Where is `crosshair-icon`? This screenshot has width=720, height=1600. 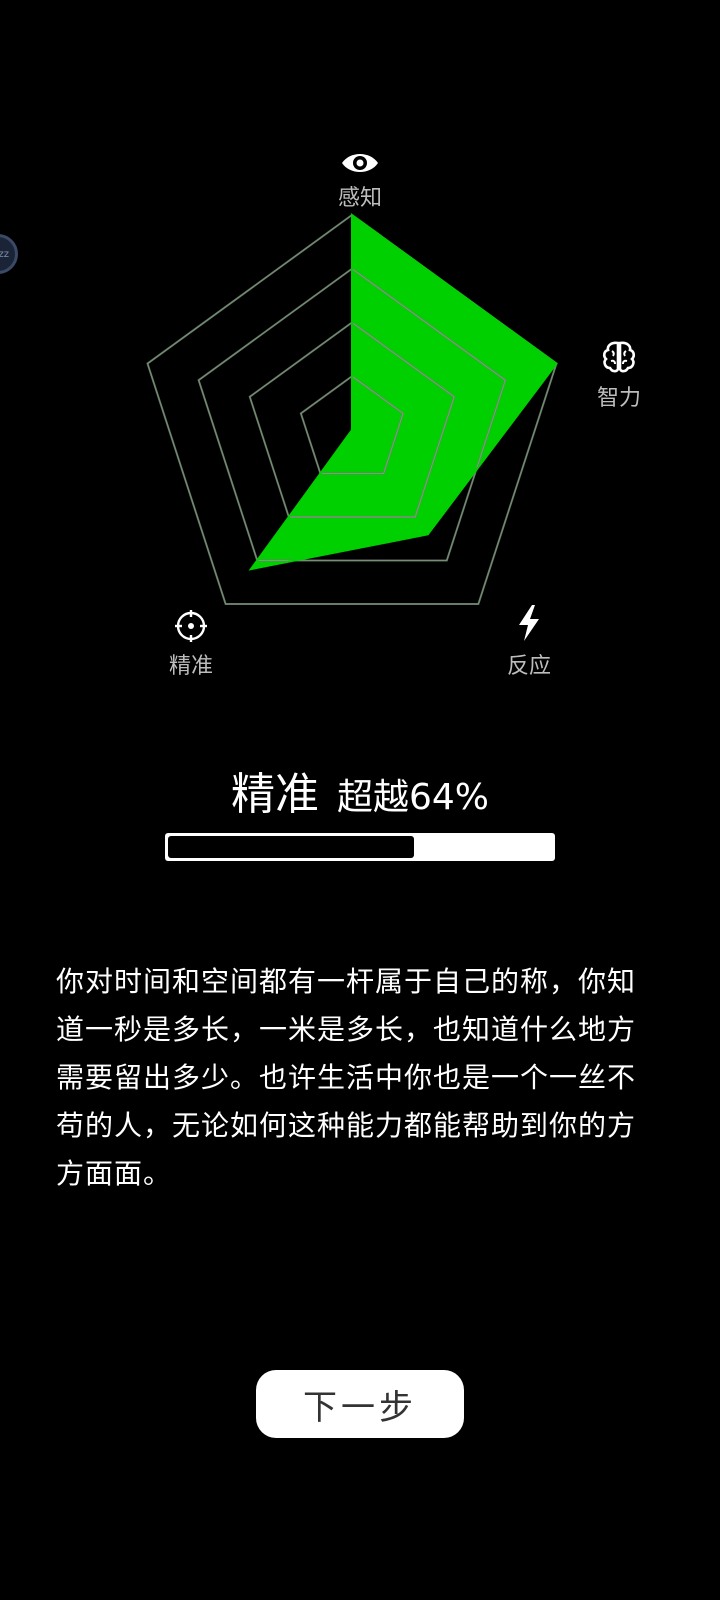
crosshair-icon is located at coordinates (191, 626).